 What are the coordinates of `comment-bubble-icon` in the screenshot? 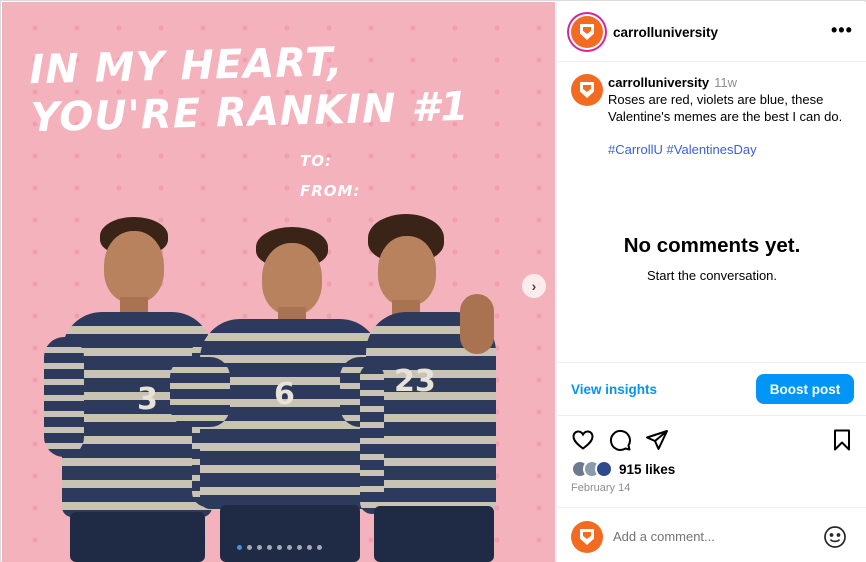 It's located at (621, 441).